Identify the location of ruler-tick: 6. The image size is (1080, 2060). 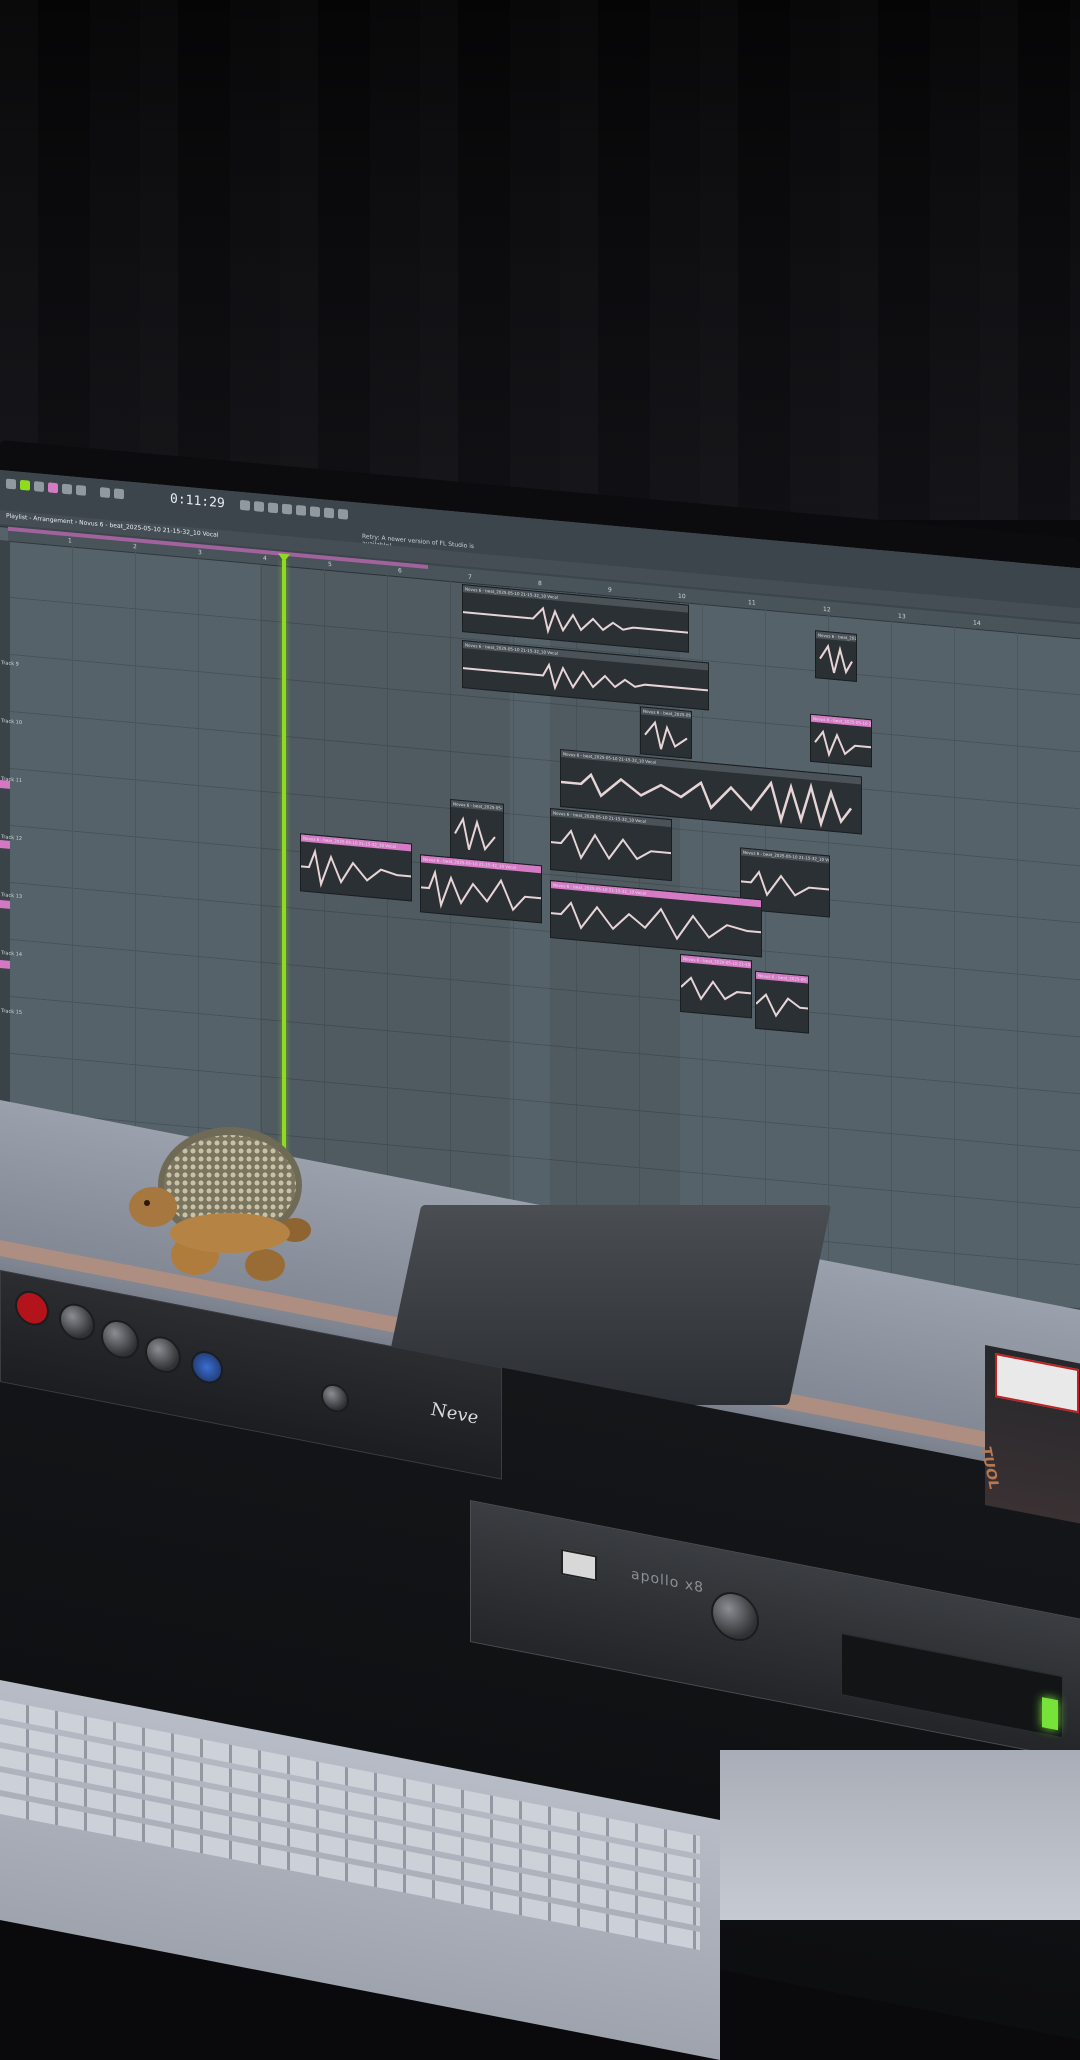
(400, 571).